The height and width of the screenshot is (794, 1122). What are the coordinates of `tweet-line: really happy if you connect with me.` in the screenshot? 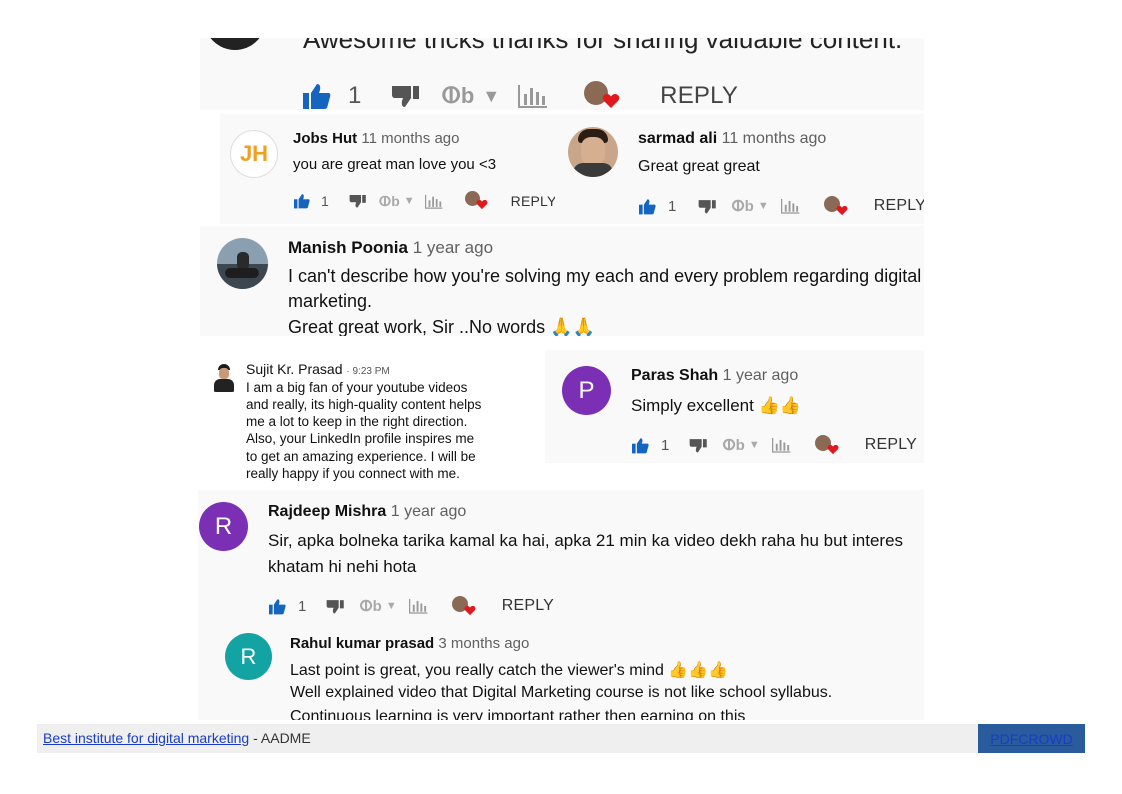 It's located at (353, 473).